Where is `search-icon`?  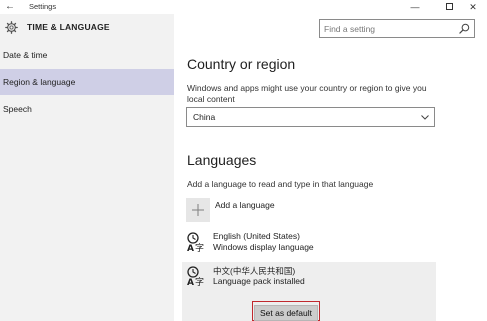
search-icon is located at coordinates (464, 28).